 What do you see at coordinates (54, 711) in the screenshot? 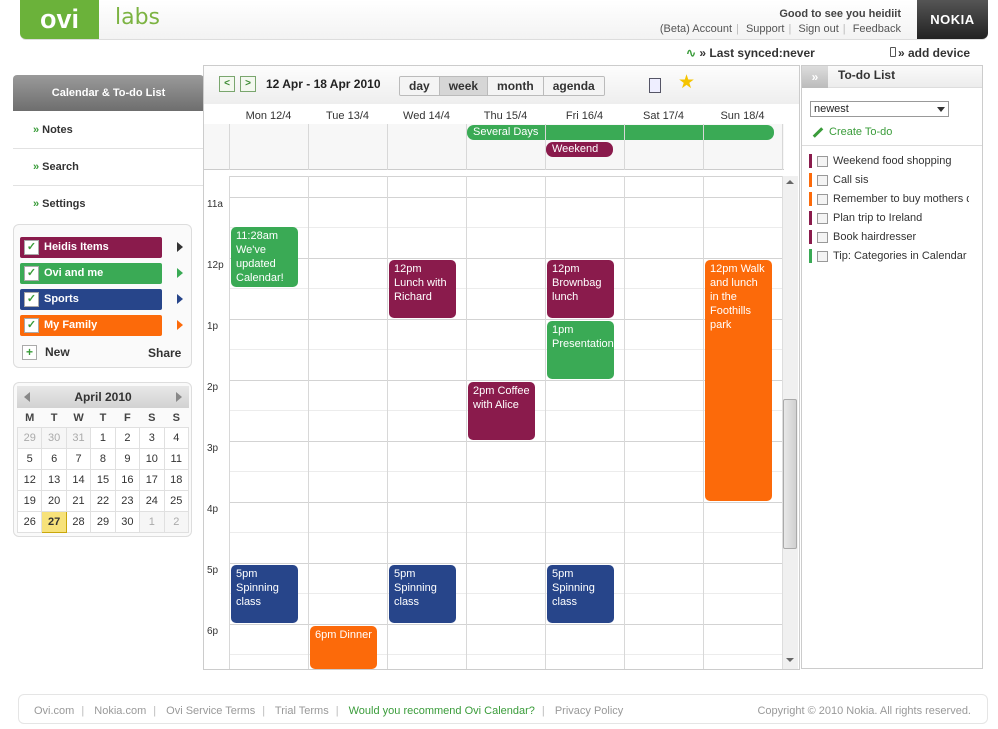
I see `footer-link-ovi: Ovi.com` at bounding box center [54, 711].